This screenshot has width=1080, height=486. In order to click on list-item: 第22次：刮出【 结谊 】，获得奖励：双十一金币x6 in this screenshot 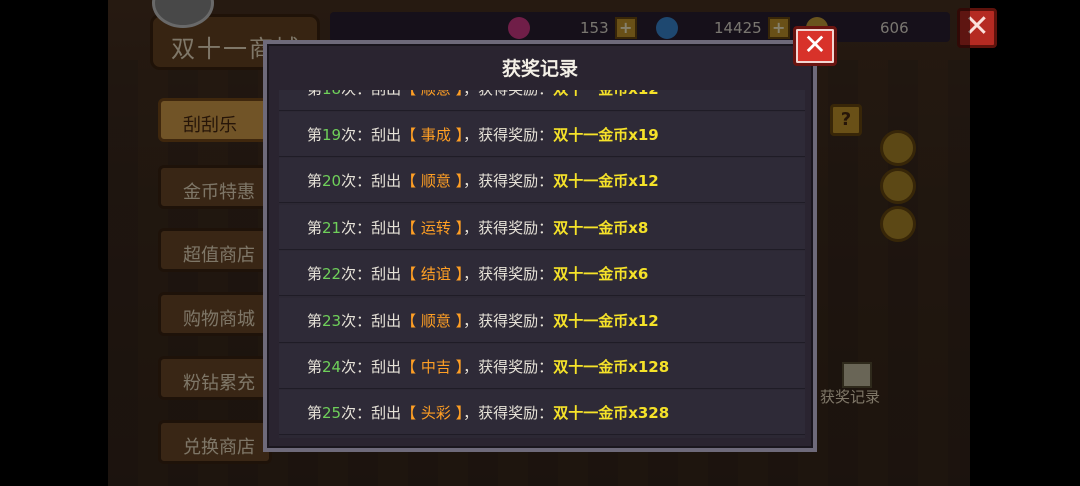, I will do `click(542, 273)`.